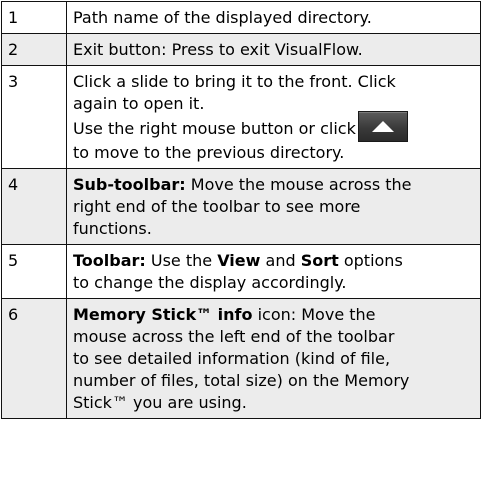 Image resolution: width=483 pixels, height=480 pixels. I want to click on description-line: Stick™ you are using., so click(160, 402).